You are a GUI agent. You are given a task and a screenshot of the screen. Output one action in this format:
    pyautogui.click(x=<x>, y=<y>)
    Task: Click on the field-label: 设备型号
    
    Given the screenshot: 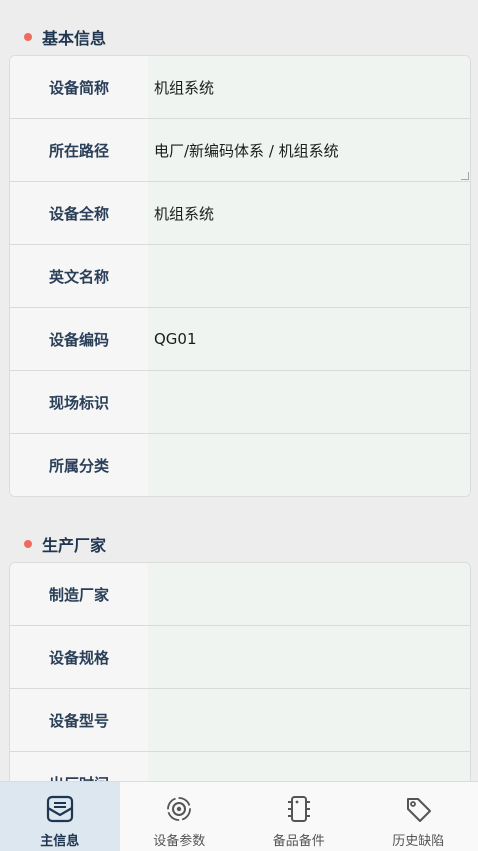 What is the action you would take?
    pyautogui.click(x=79, y=720)
    